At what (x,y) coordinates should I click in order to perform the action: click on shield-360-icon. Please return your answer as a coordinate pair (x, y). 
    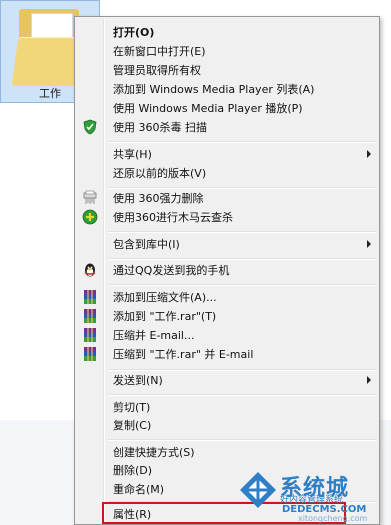
    Looking at the image, I should click on (90, 127).